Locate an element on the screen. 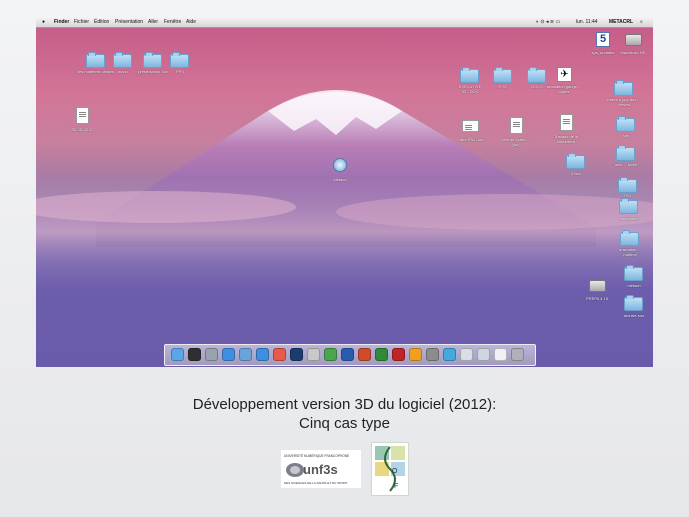 The height and width of the screenshot is (517, 689). preview-icon is located at coordinates (313, 354).